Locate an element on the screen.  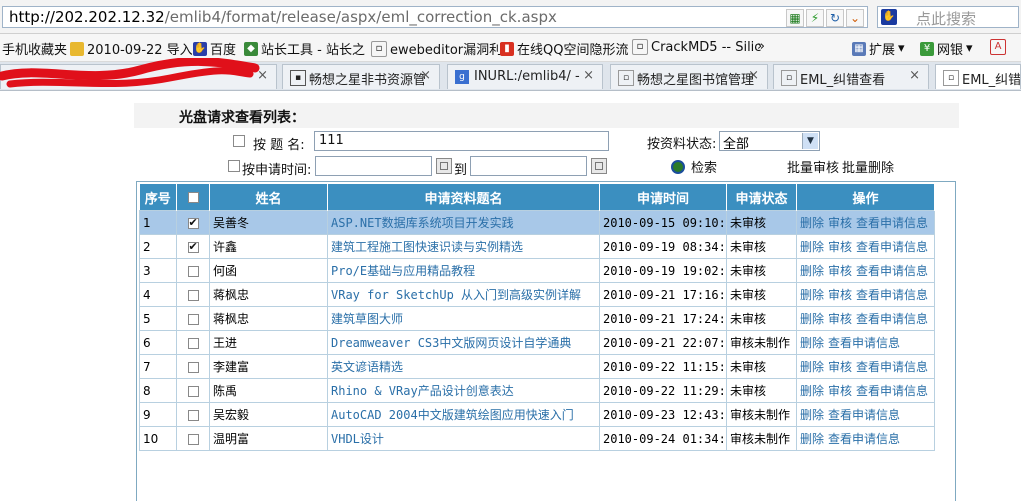
header-select-all is located at coordinates (193, 197).